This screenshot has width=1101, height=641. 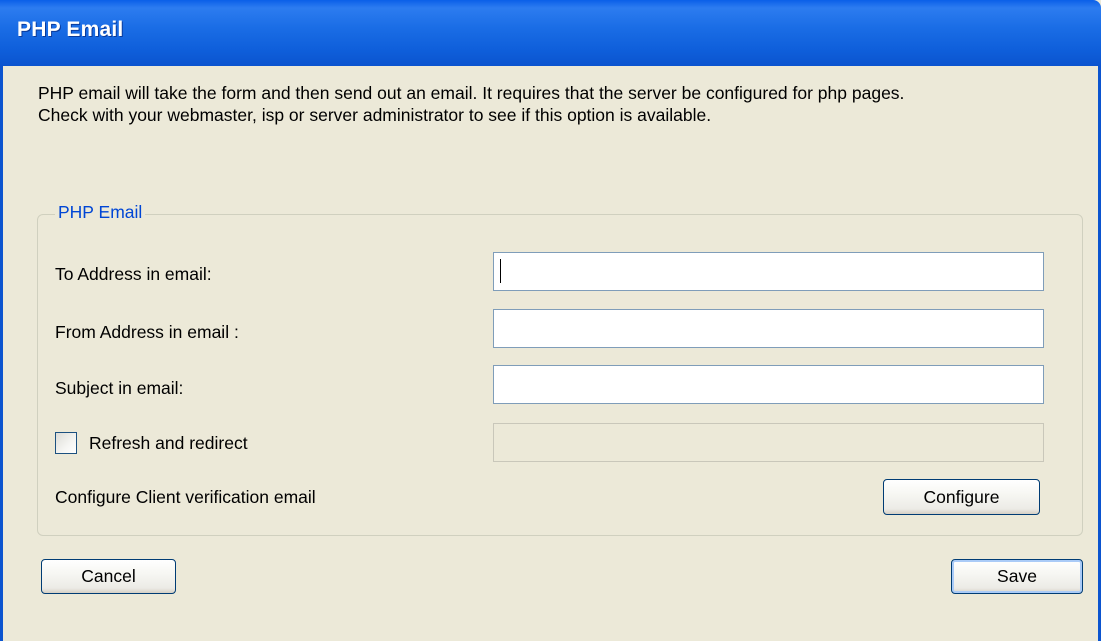 I want to click on from-address-label: From Address in email :, so click(x=147, y=332).